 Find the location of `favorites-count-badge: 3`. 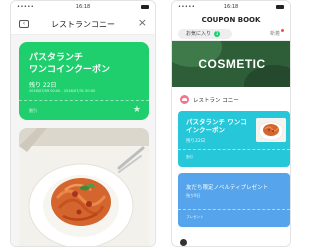

favorites-count-badge: 3 is located at coordinates (217, 34).